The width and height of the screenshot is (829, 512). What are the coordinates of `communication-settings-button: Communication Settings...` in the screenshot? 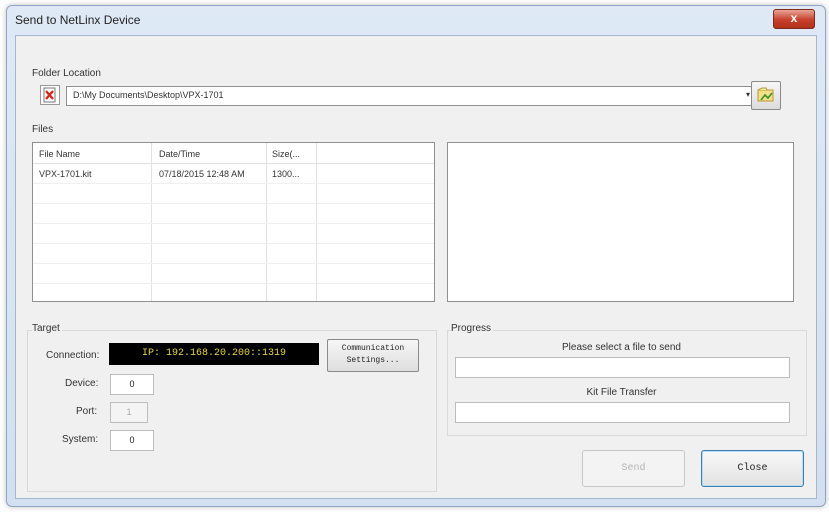 It's located at (373, 355).